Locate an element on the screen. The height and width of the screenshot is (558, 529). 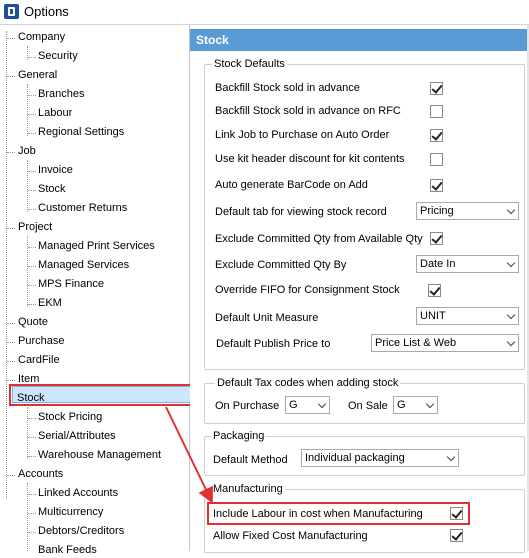
kit-header-checkbox is located at coordinates (436, 159).